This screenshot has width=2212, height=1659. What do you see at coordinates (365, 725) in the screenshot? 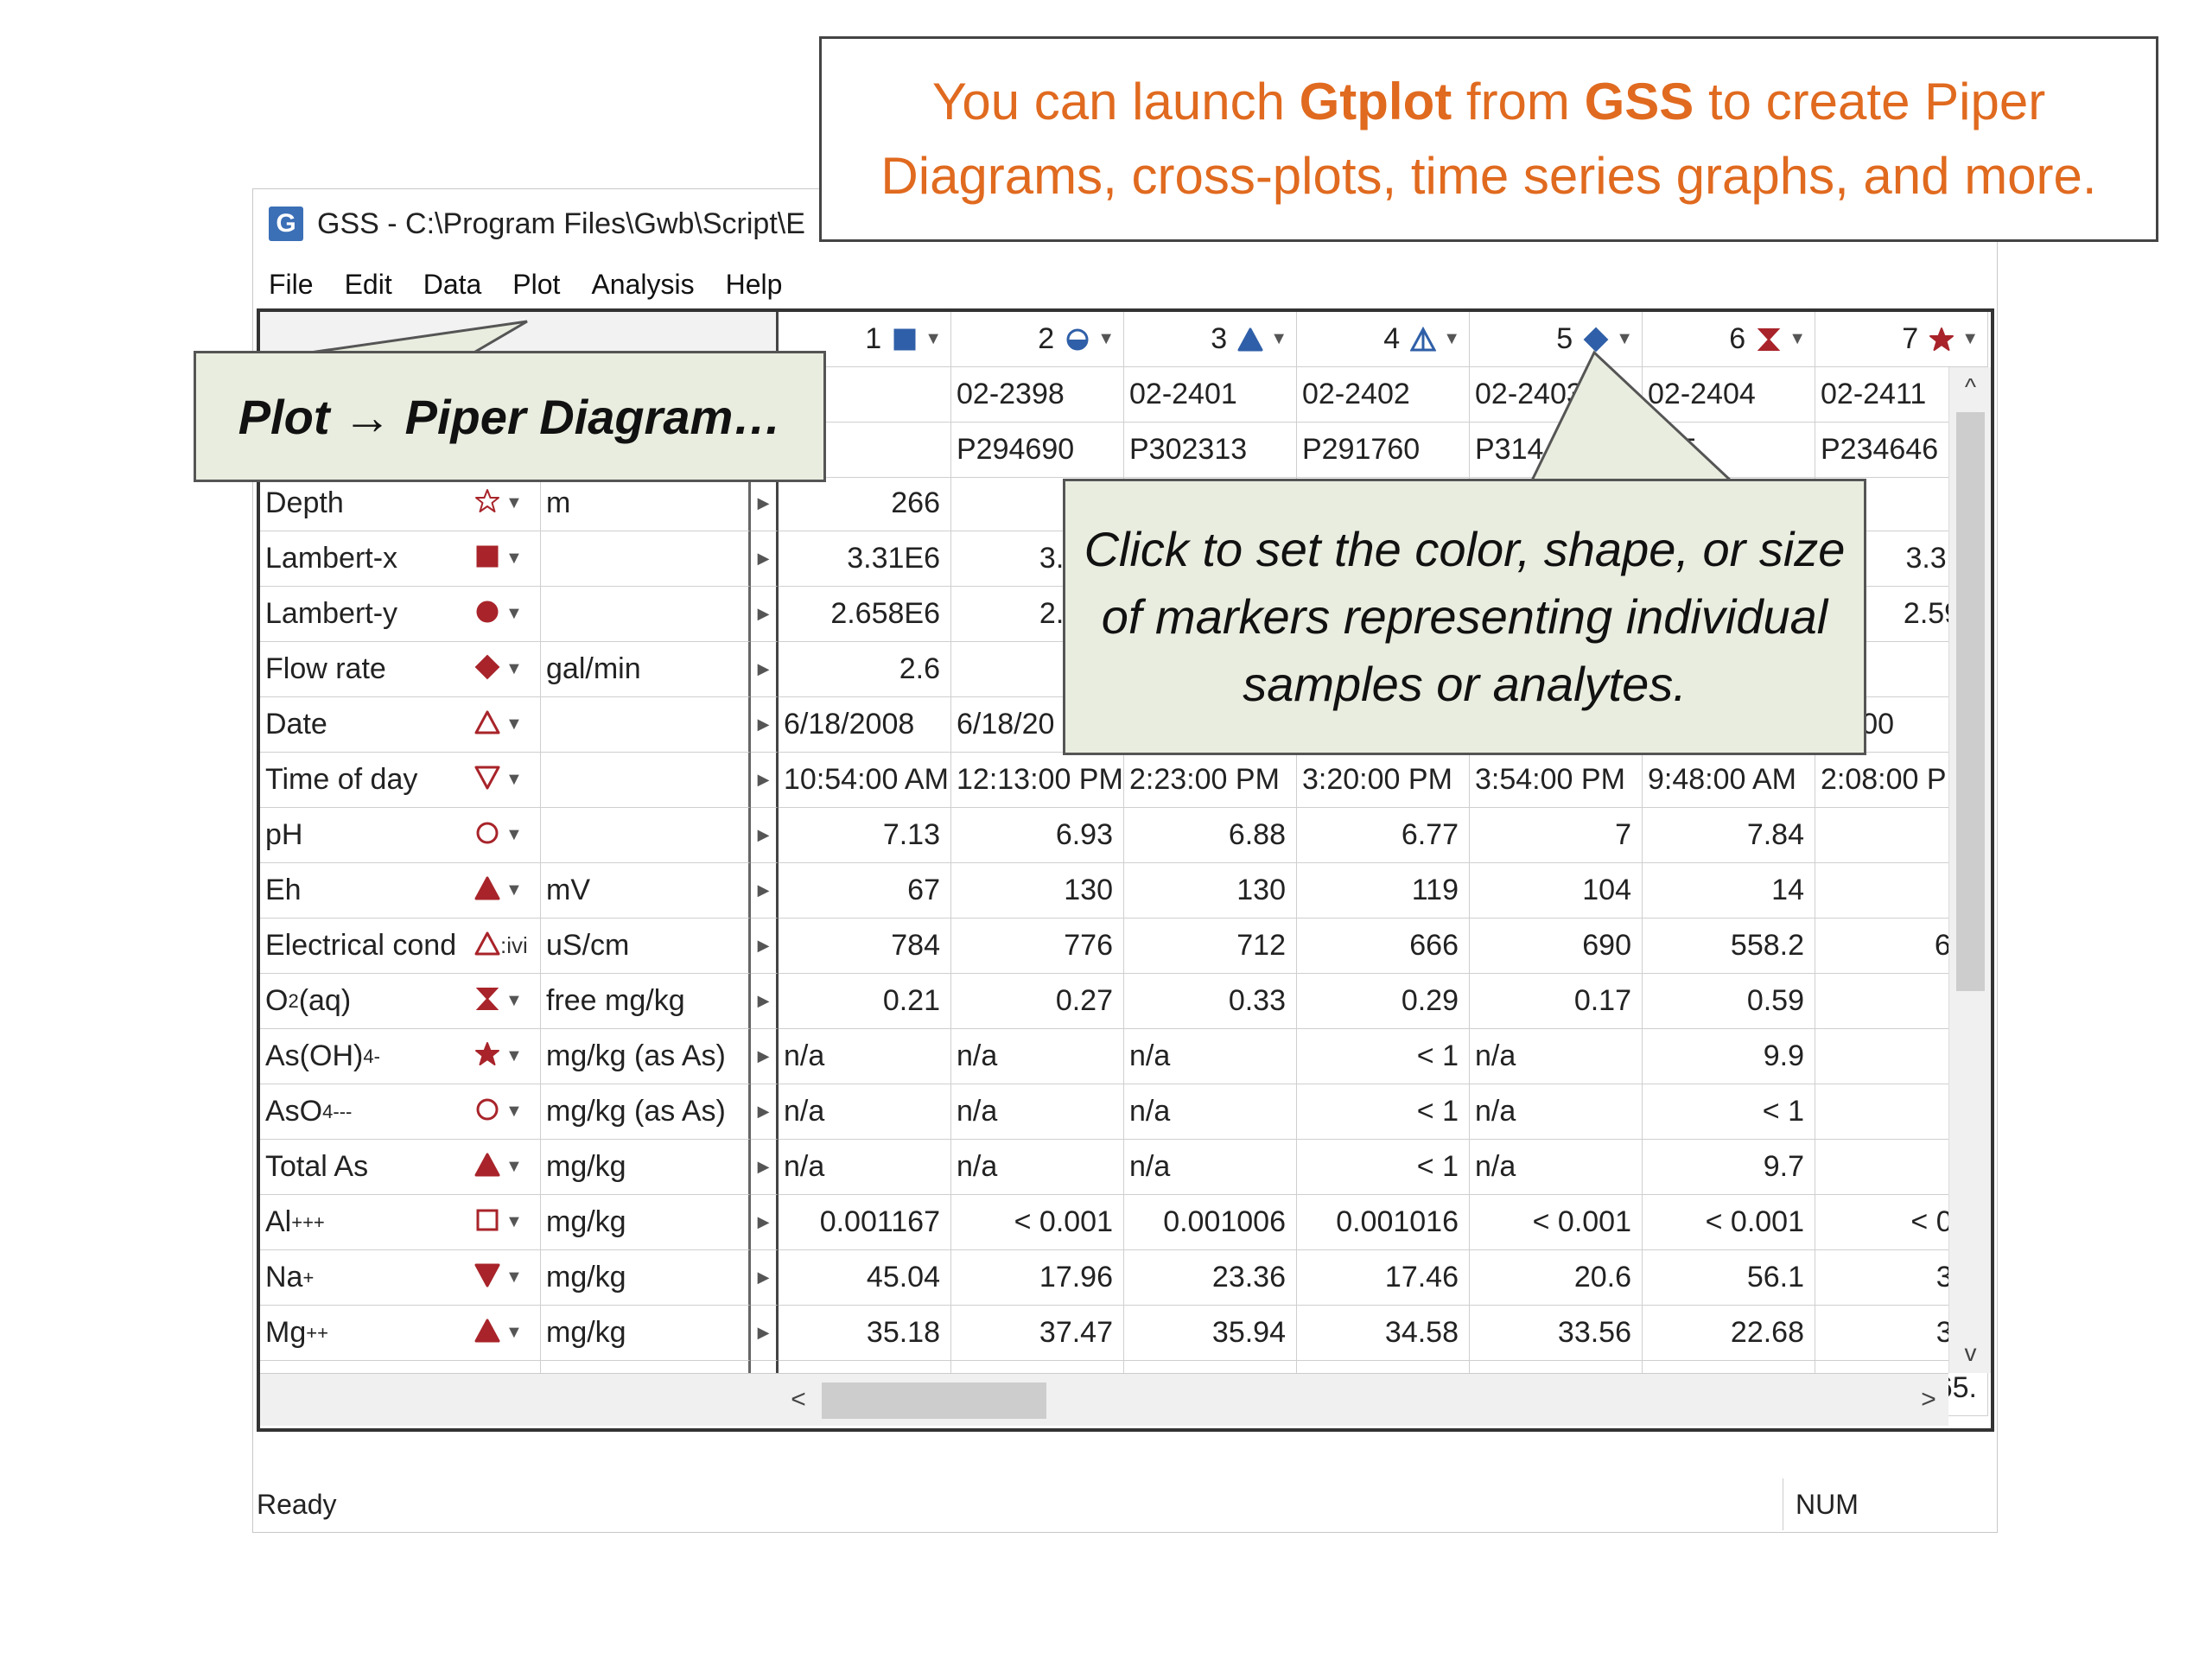
I see `row-label: Date` at bounding box center [365, 725].